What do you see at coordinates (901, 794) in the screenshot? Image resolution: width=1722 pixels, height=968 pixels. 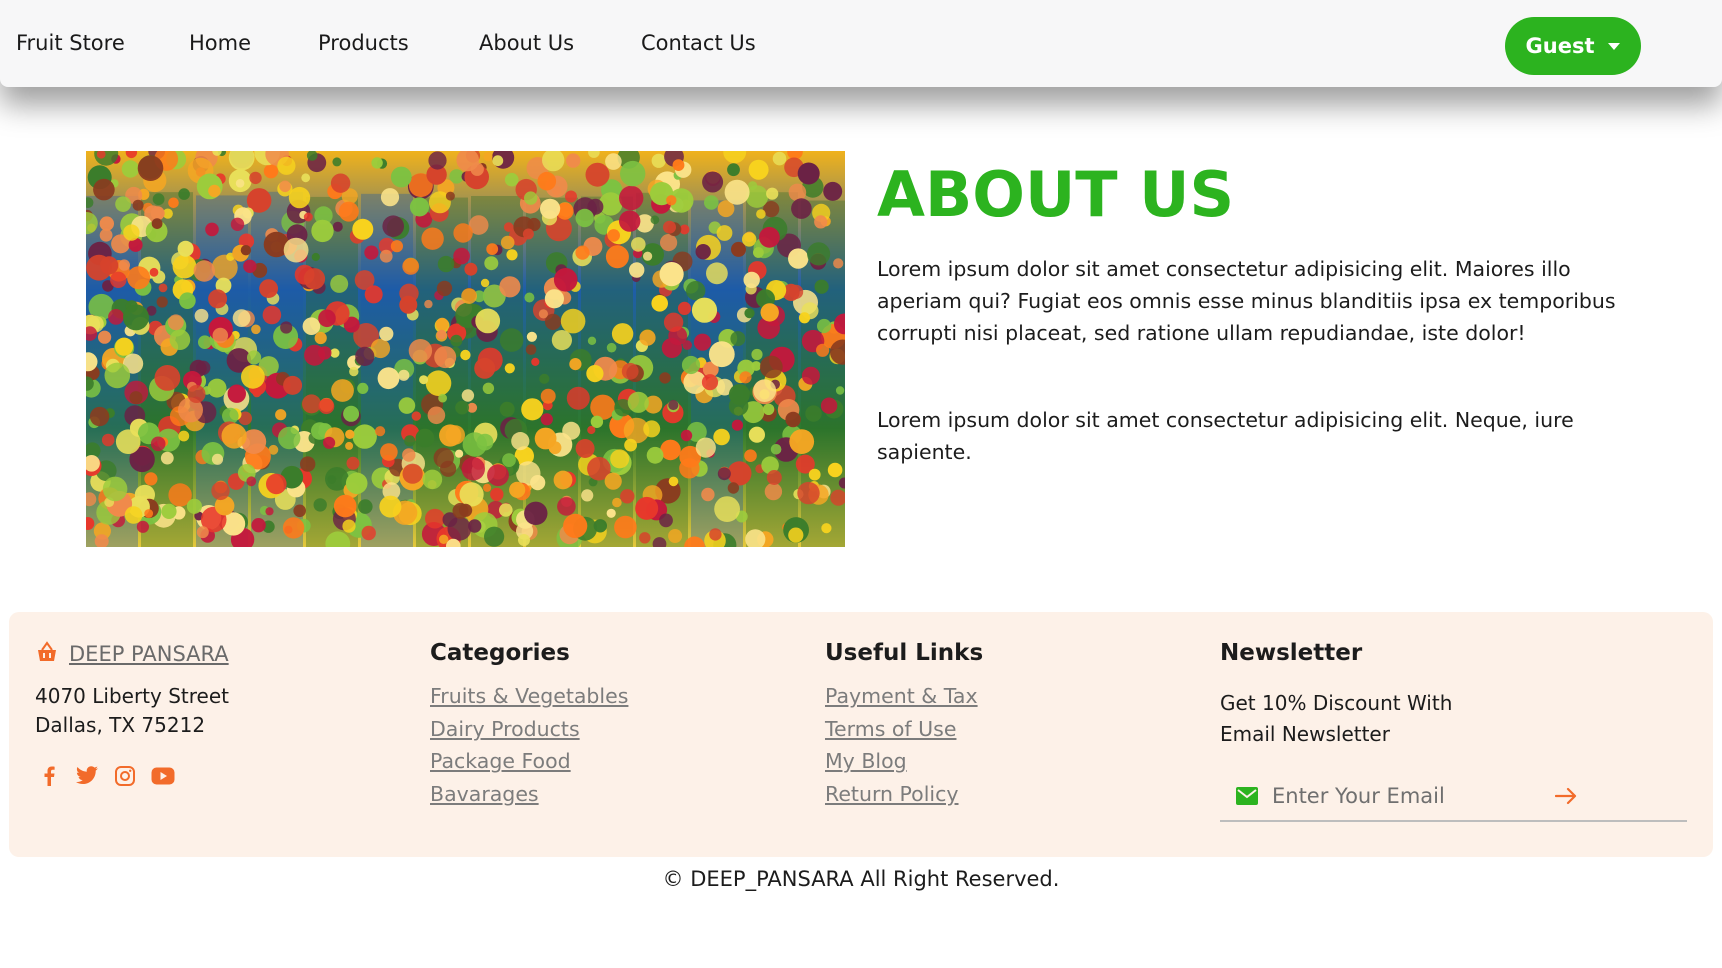 I see `useful-link: Return Policy` at bounding box center [901, 794].